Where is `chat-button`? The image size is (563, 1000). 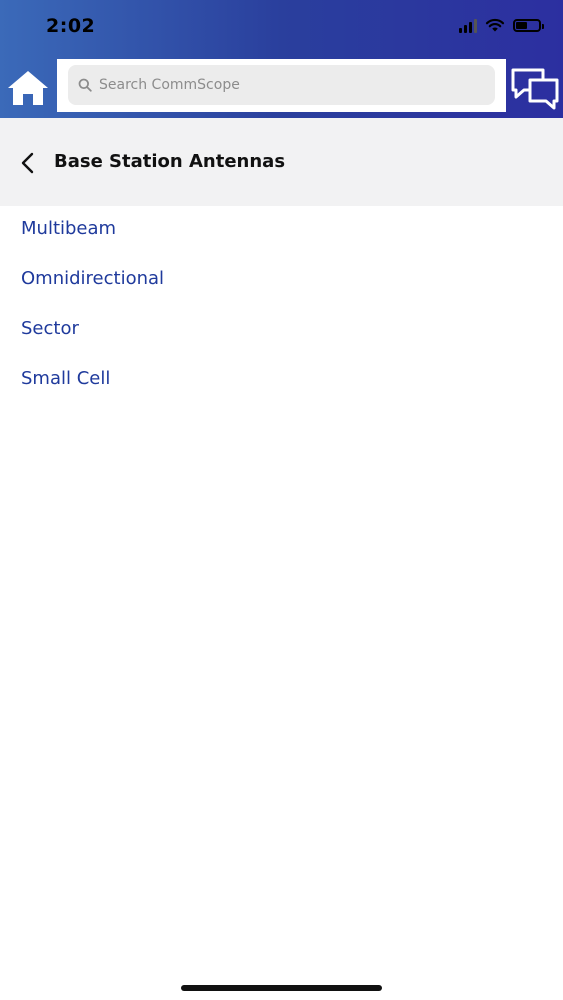
chat-button is located at coordinates (535, 89).